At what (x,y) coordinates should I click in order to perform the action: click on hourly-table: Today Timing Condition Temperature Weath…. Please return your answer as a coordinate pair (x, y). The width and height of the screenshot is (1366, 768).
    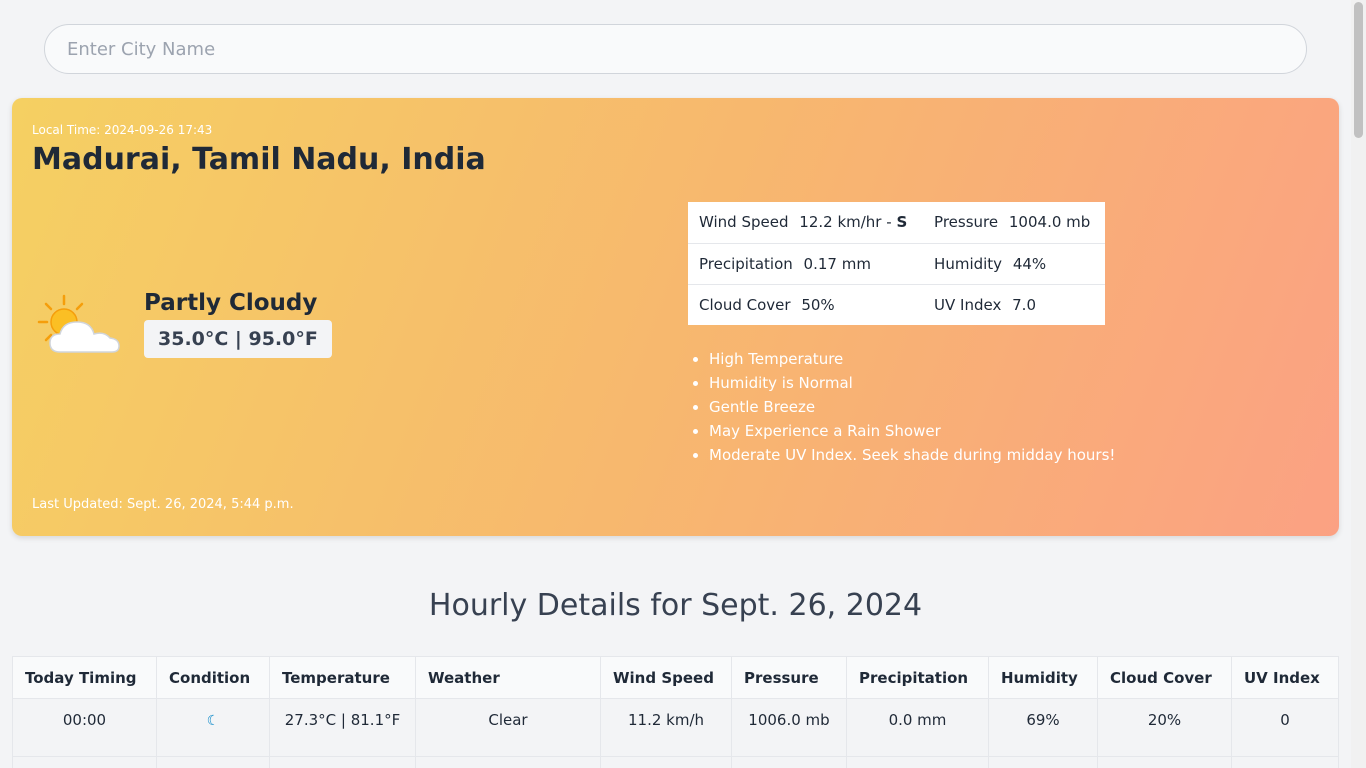
    Looking at the image, I should click on (675, 712).